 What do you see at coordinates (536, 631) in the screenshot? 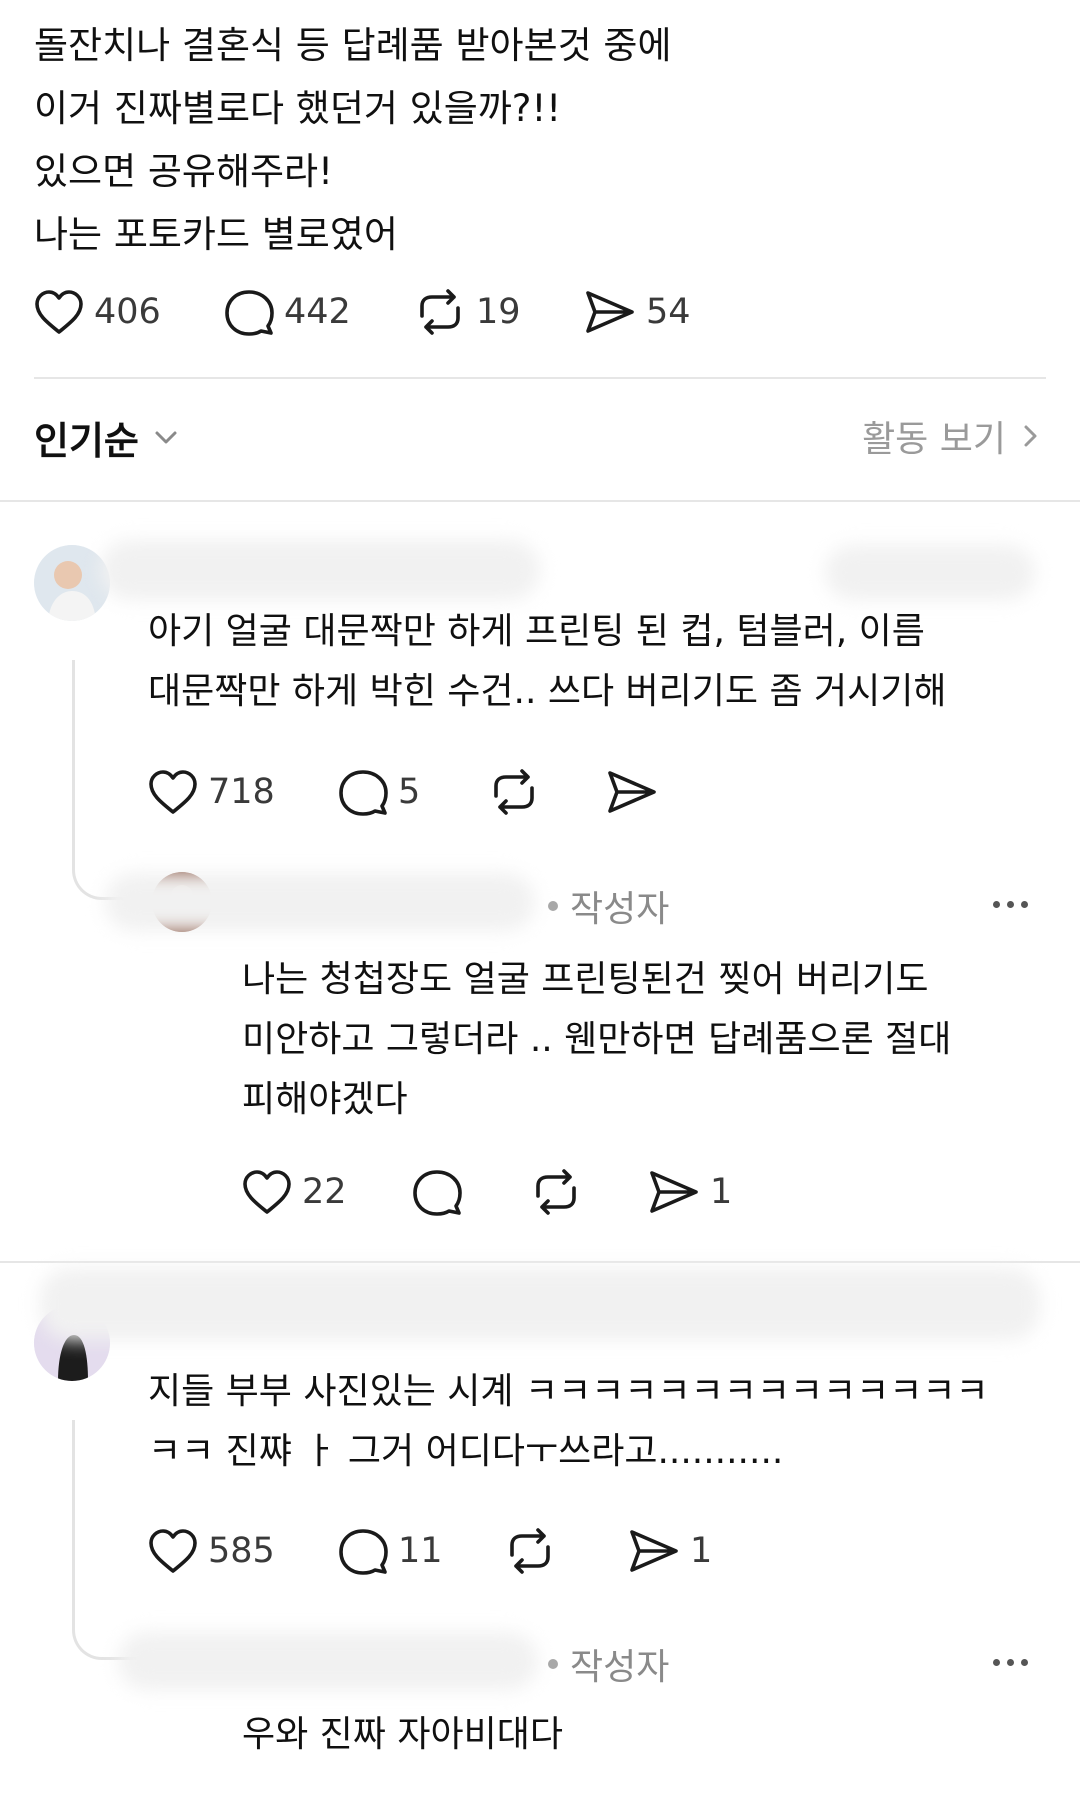
I see `comment-text-line: 아기 얼굴 대문짝만 하게 프린팅 된 컵, 텀블러, 이름` at bounding box center [536, 631].